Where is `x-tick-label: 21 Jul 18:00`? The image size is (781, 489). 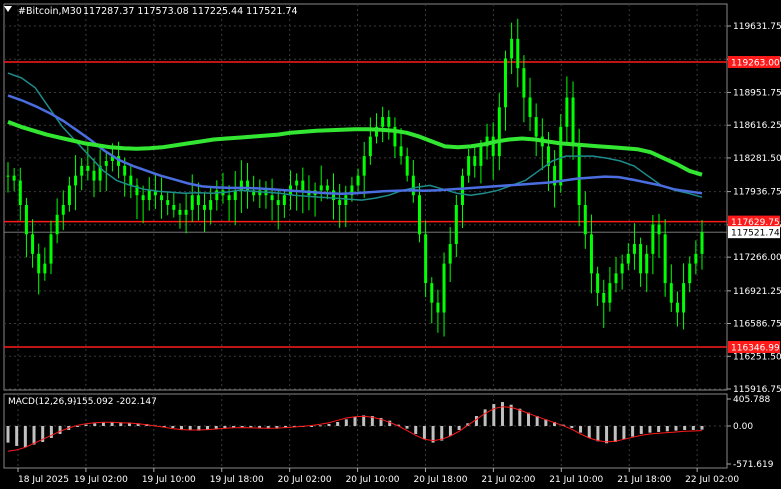
x-tick-label: 21 Jul 18:00 is located at coordinates (644, 480).